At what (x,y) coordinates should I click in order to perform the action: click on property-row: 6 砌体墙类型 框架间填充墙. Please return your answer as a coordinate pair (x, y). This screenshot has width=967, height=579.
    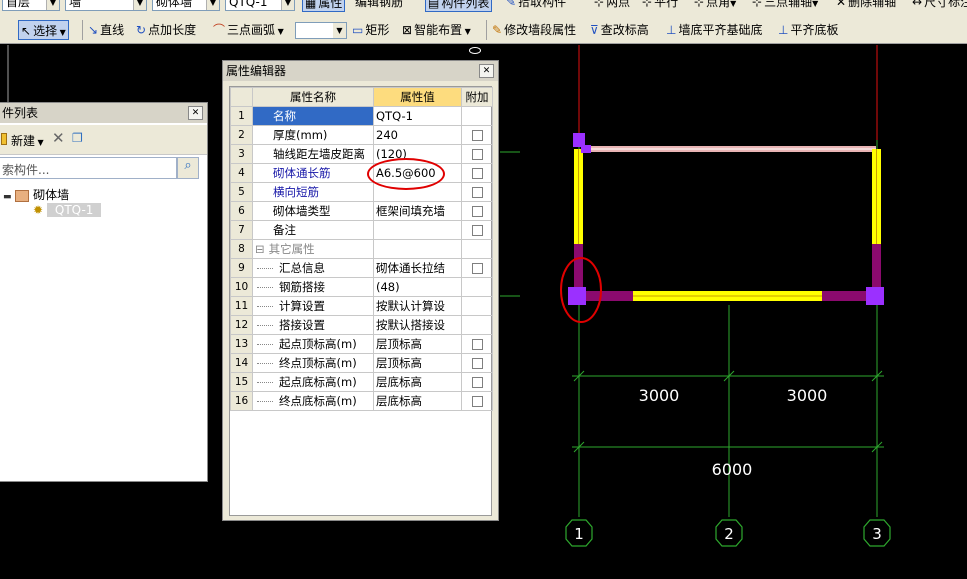
    Looking at the image, I should click on (361, 211).